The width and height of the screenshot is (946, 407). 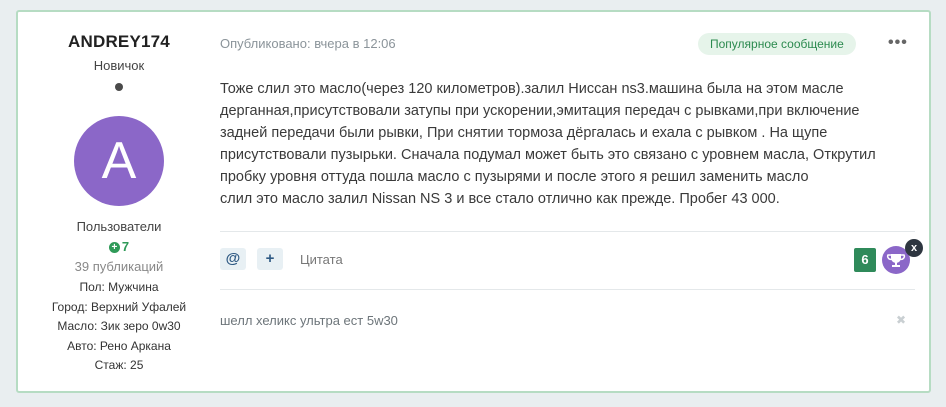 What do you see at coordinates (308, 43) in the screenshot?
I see `post-meta: Опубликовано: вчера в 12:06` at bounding box center [308, 43].